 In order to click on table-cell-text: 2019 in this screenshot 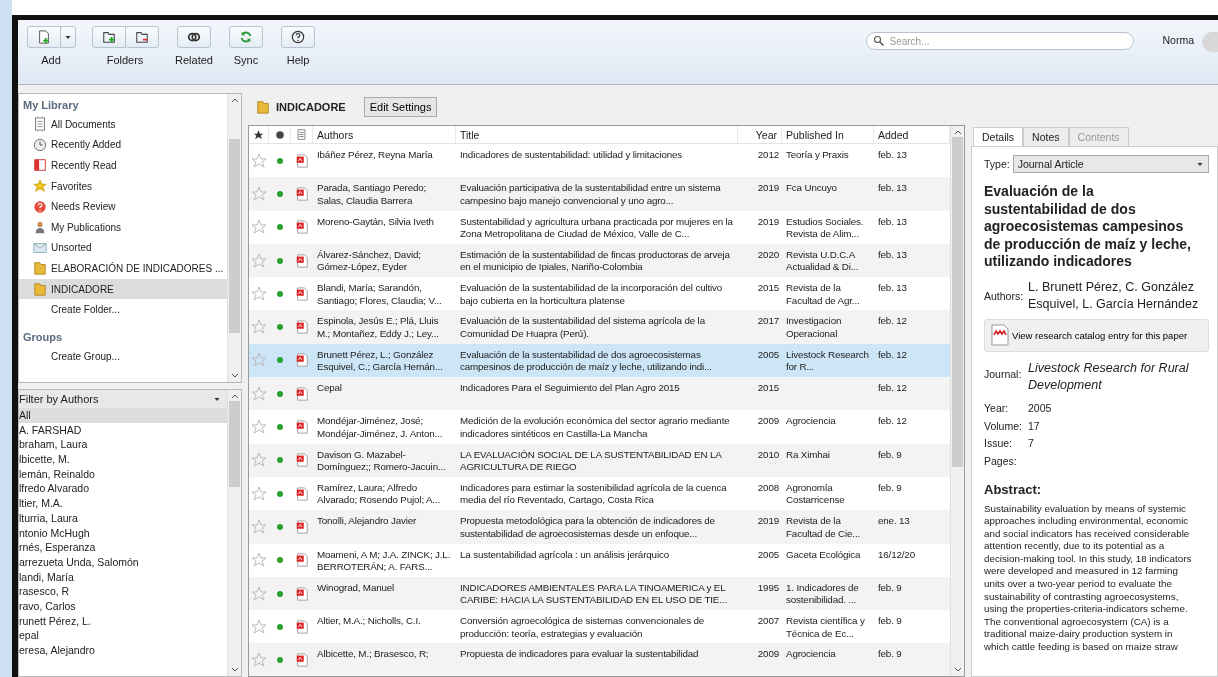, I will do `click(768, 188)`.